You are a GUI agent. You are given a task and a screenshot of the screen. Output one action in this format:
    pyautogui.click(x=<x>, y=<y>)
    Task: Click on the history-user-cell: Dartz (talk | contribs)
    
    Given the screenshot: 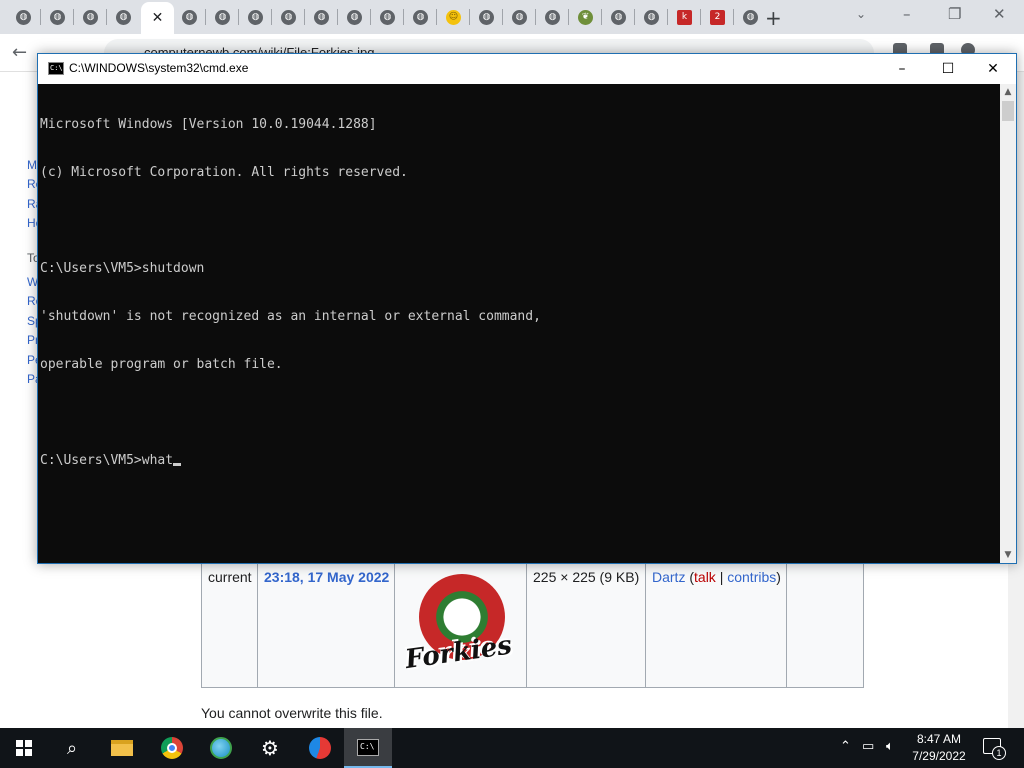 What is the action you would take?
    pyautogui.click(x=716, y=577)
    